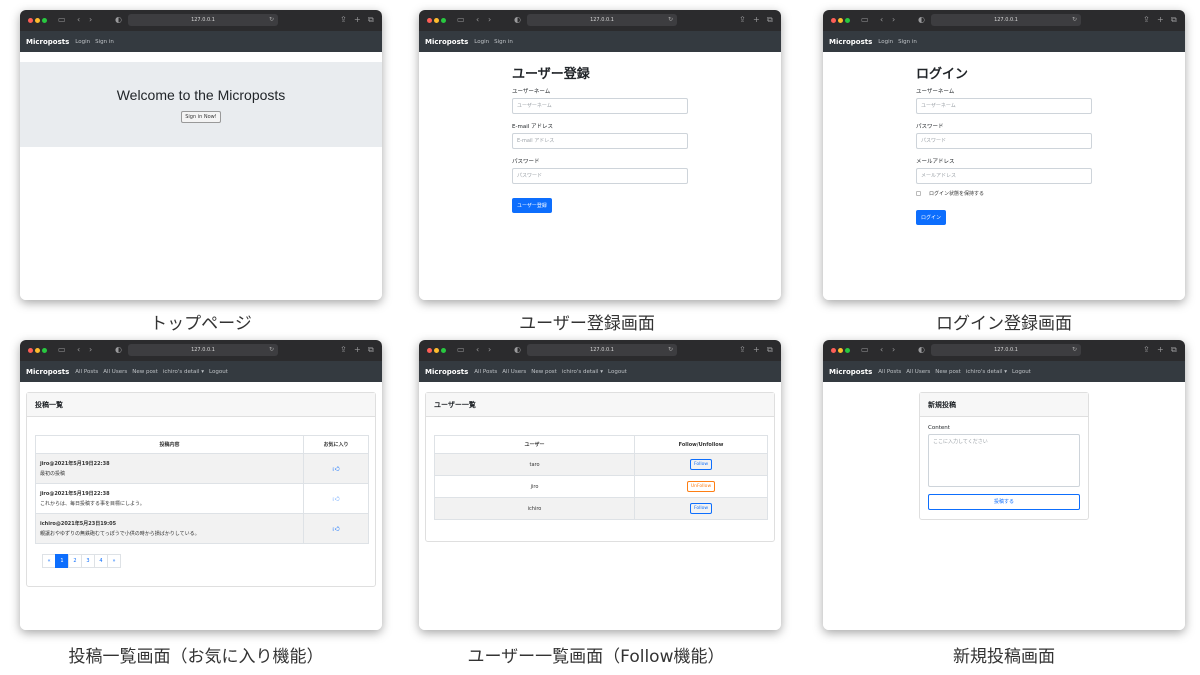  I want to click on login-button: ログイン, so click(931, 217).